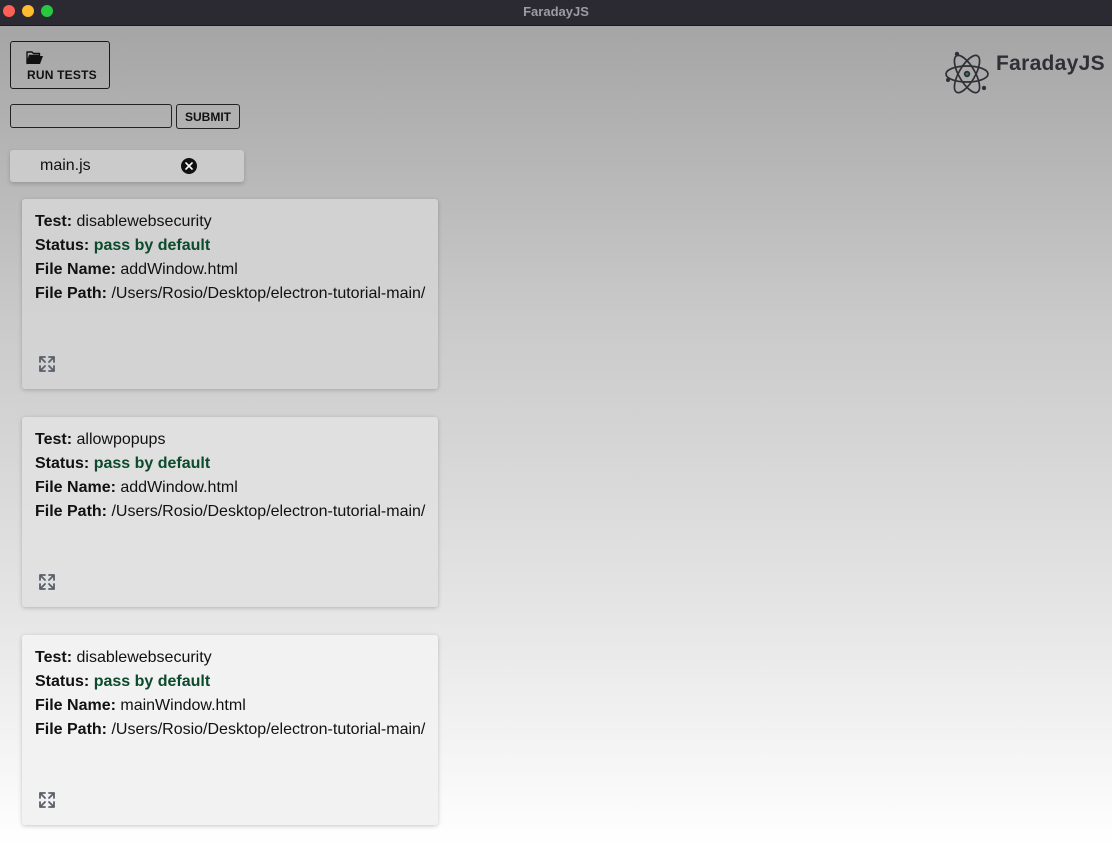  I want to click on run-tests-label: RUN TESTS, so click(62, 75).